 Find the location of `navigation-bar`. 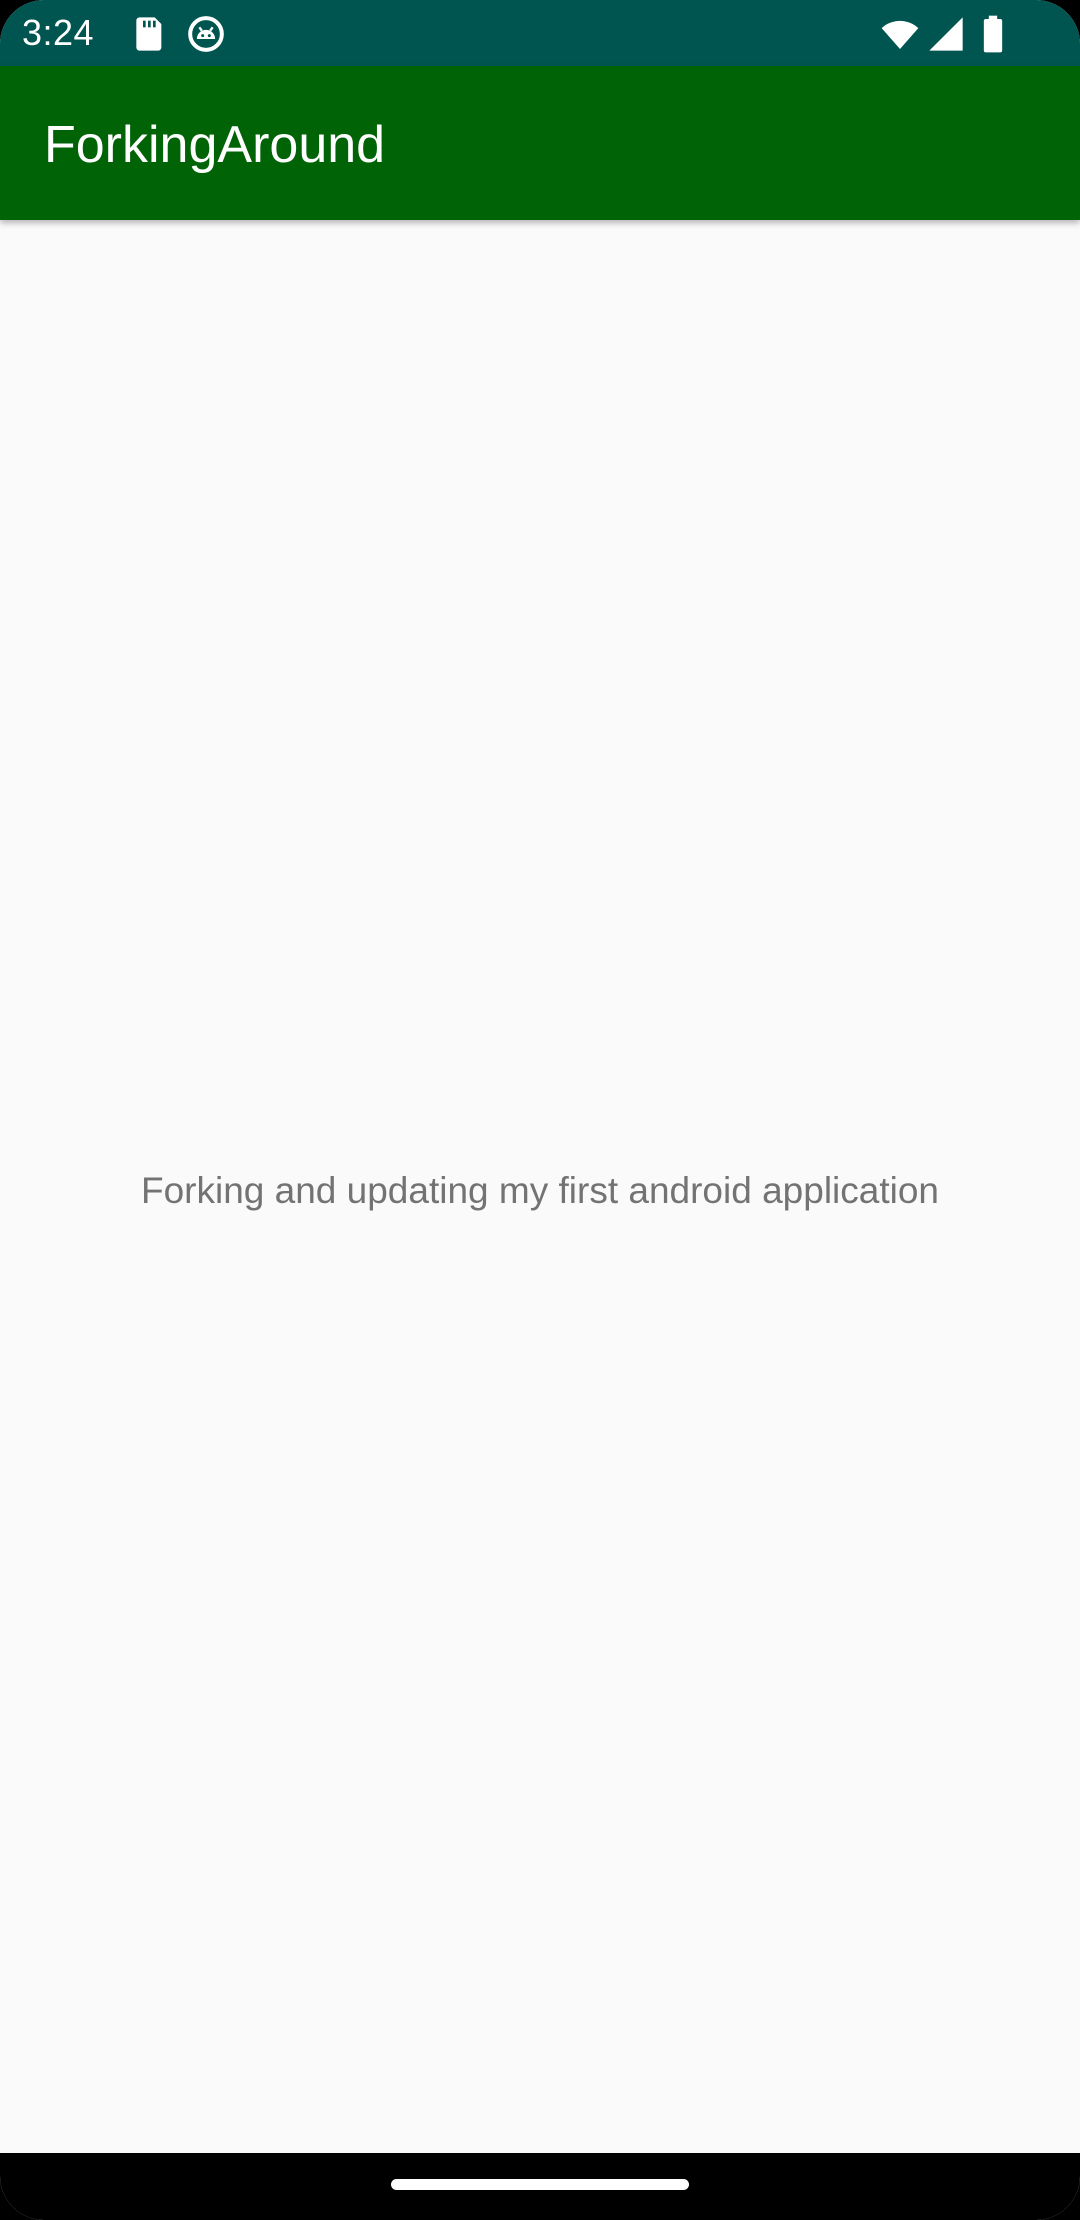

navigation-bar is located at coordinates (540, 2186).